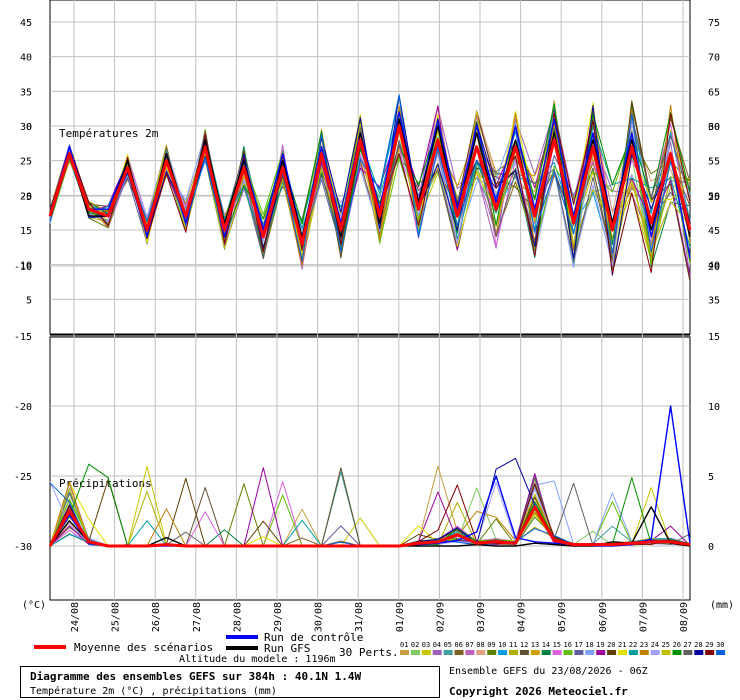  I want to click on pert-number: 23, so click(644, 645).